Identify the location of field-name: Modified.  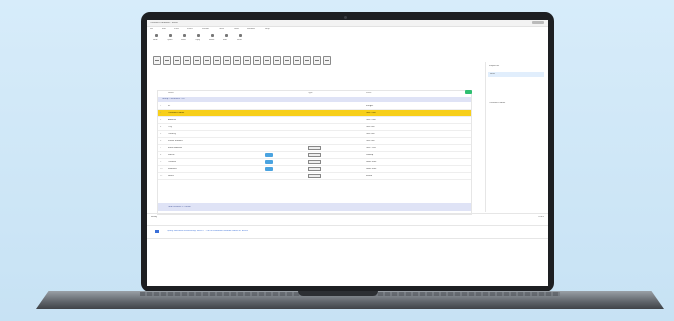
(172, 169).